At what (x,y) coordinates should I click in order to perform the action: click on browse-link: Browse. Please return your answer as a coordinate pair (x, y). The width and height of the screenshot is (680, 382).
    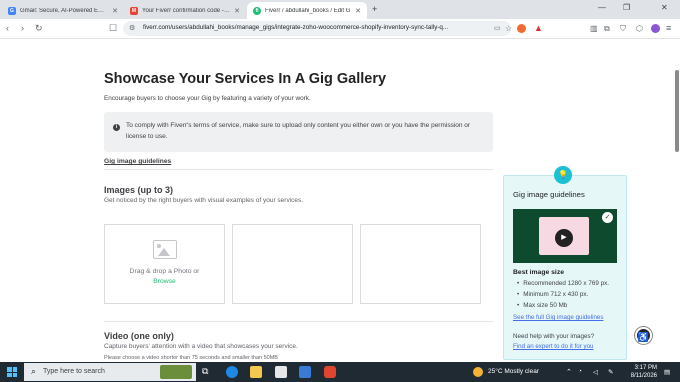
    Looking at the image, I should click on (164, 281).